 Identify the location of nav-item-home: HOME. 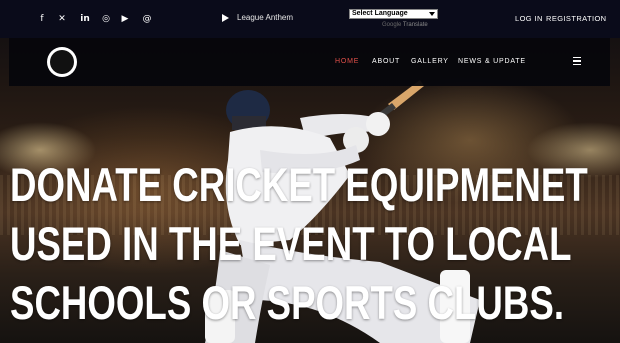
(347, 61).